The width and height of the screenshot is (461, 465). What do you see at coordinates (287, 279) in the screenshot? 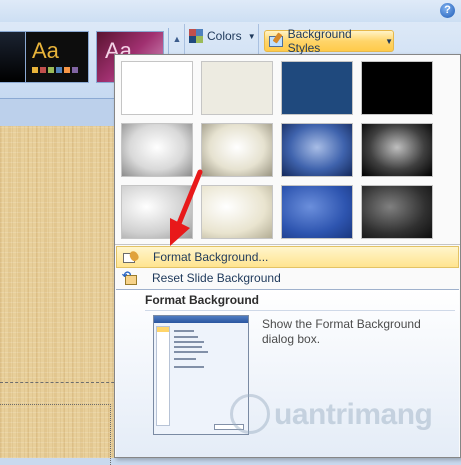
I see `reset-slide-background-menu-item: ↶ Reset Slide Background` at bounding box center [287, 279].